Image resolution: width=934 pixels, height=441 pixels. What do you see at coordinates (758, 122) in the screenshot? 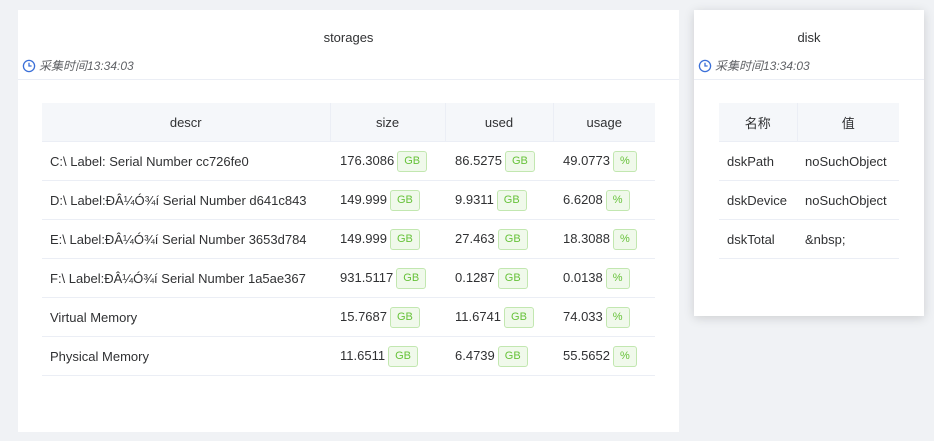
I see `column-header-name: 名称` at bounding box center [758, 122].